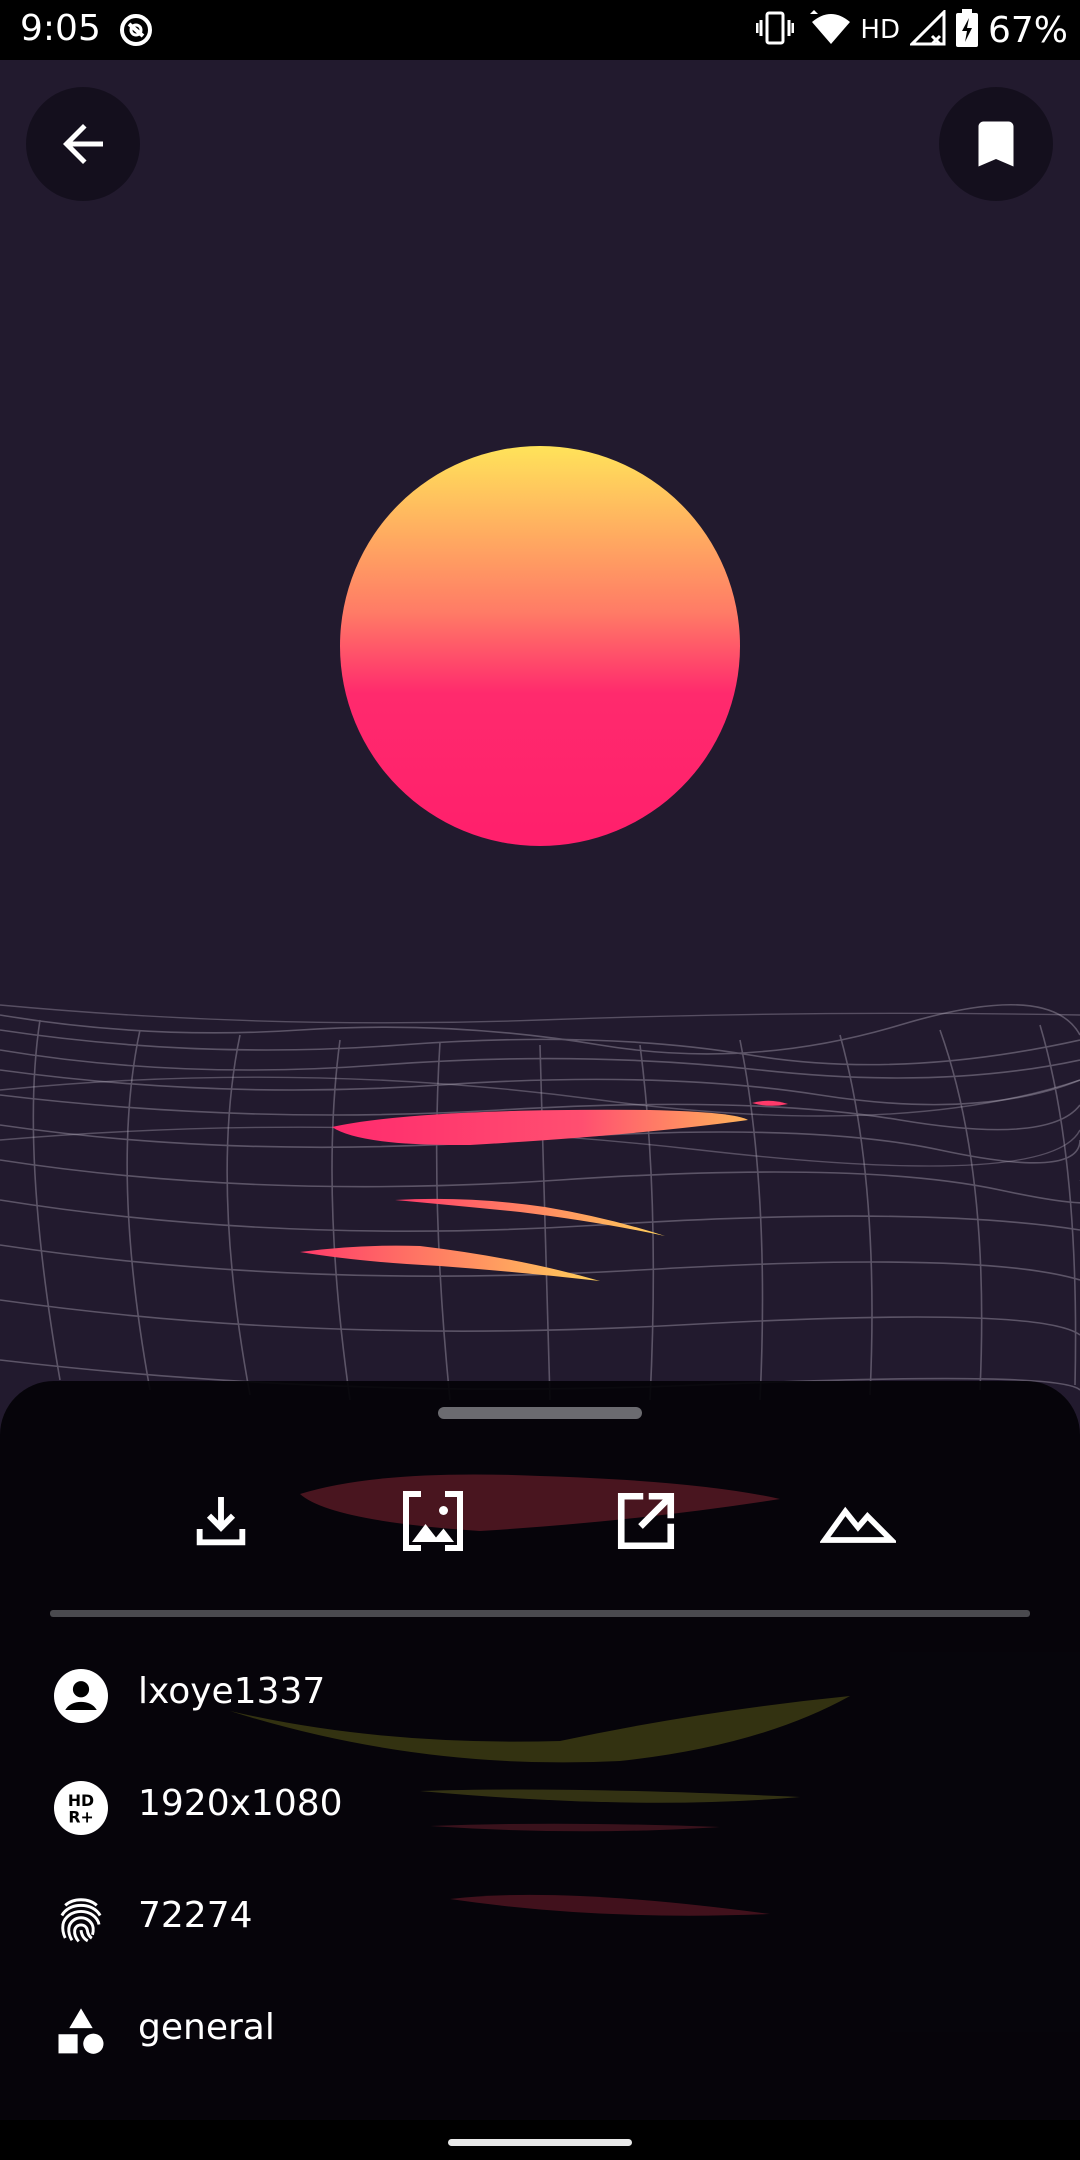 The height and width of the screenshot is (2160, 1080). I want to click on open-in-new-icon, so click(646, 1521).